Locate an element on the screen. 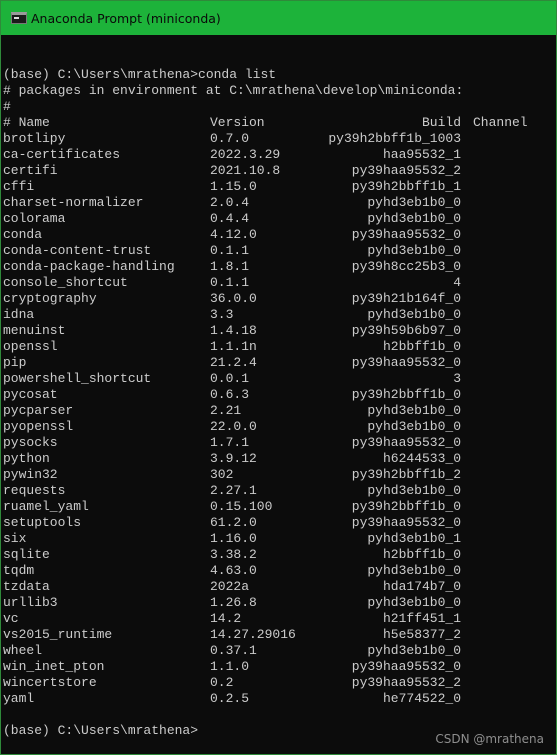 The height and width of the screenshot is (755, 557). package-name: cffi is located at coordinates (19, 186).